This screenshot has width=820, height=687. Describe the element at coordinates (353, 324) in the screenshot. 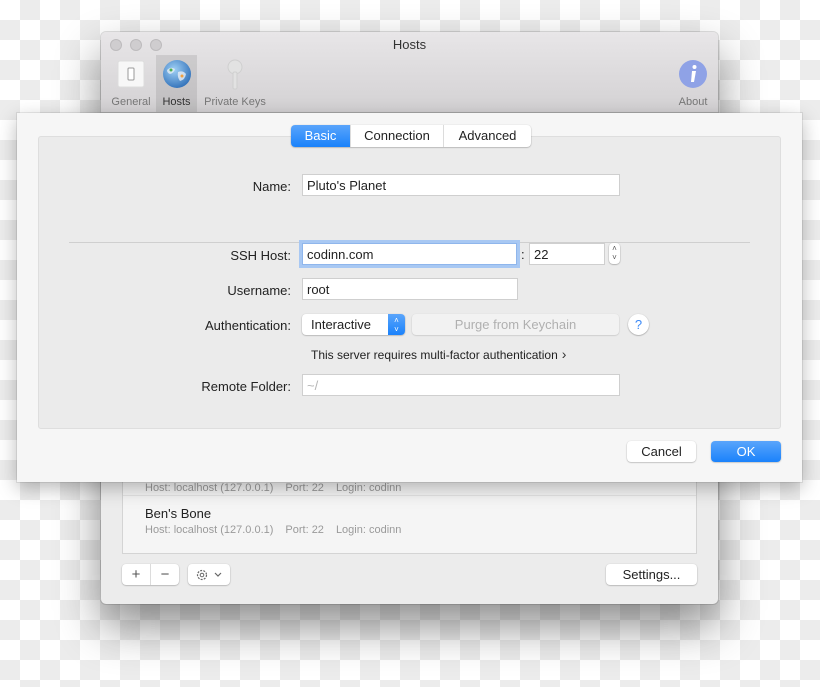

I see `authentication-select: Interactive ˄ ˅` at that location.